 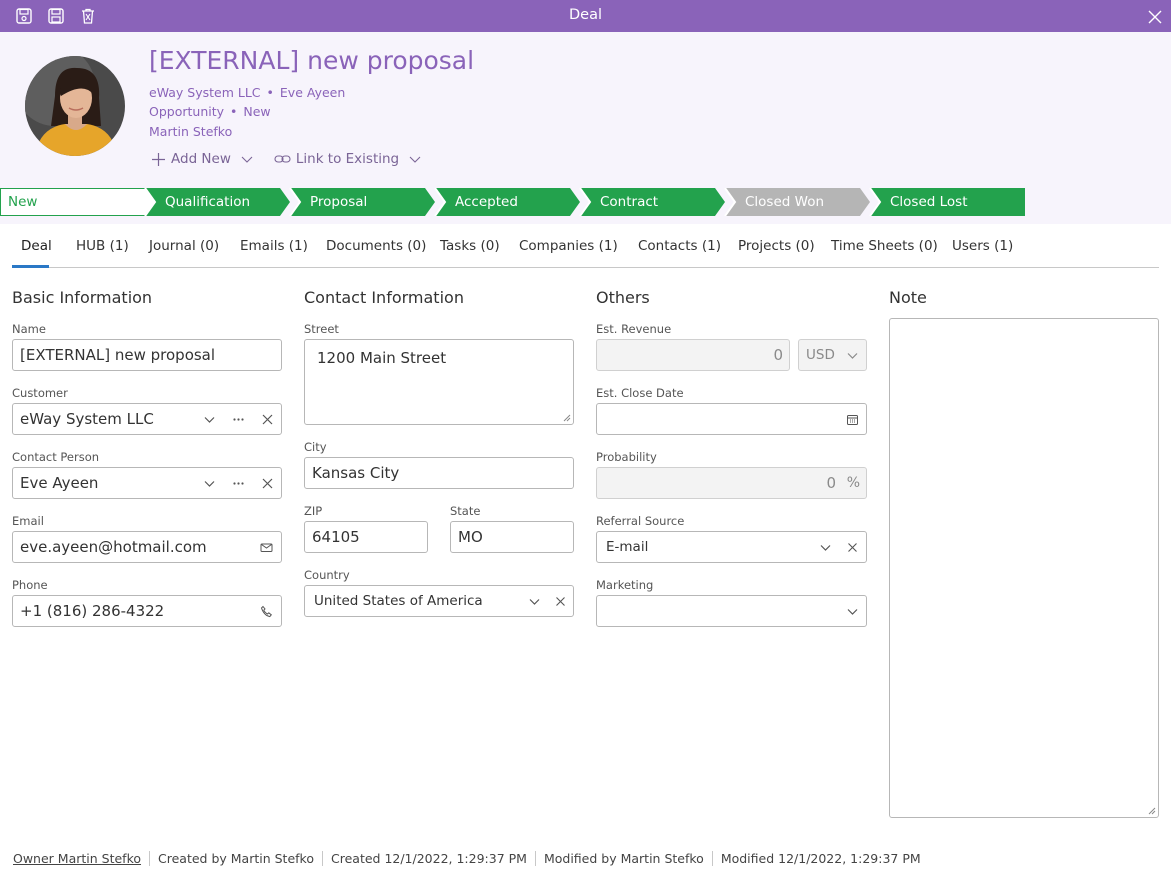 What do you see at coordinates (627, 547) in the screenshot?
I see `referral-source-value: E-mail` at bounding box center [627, 547].